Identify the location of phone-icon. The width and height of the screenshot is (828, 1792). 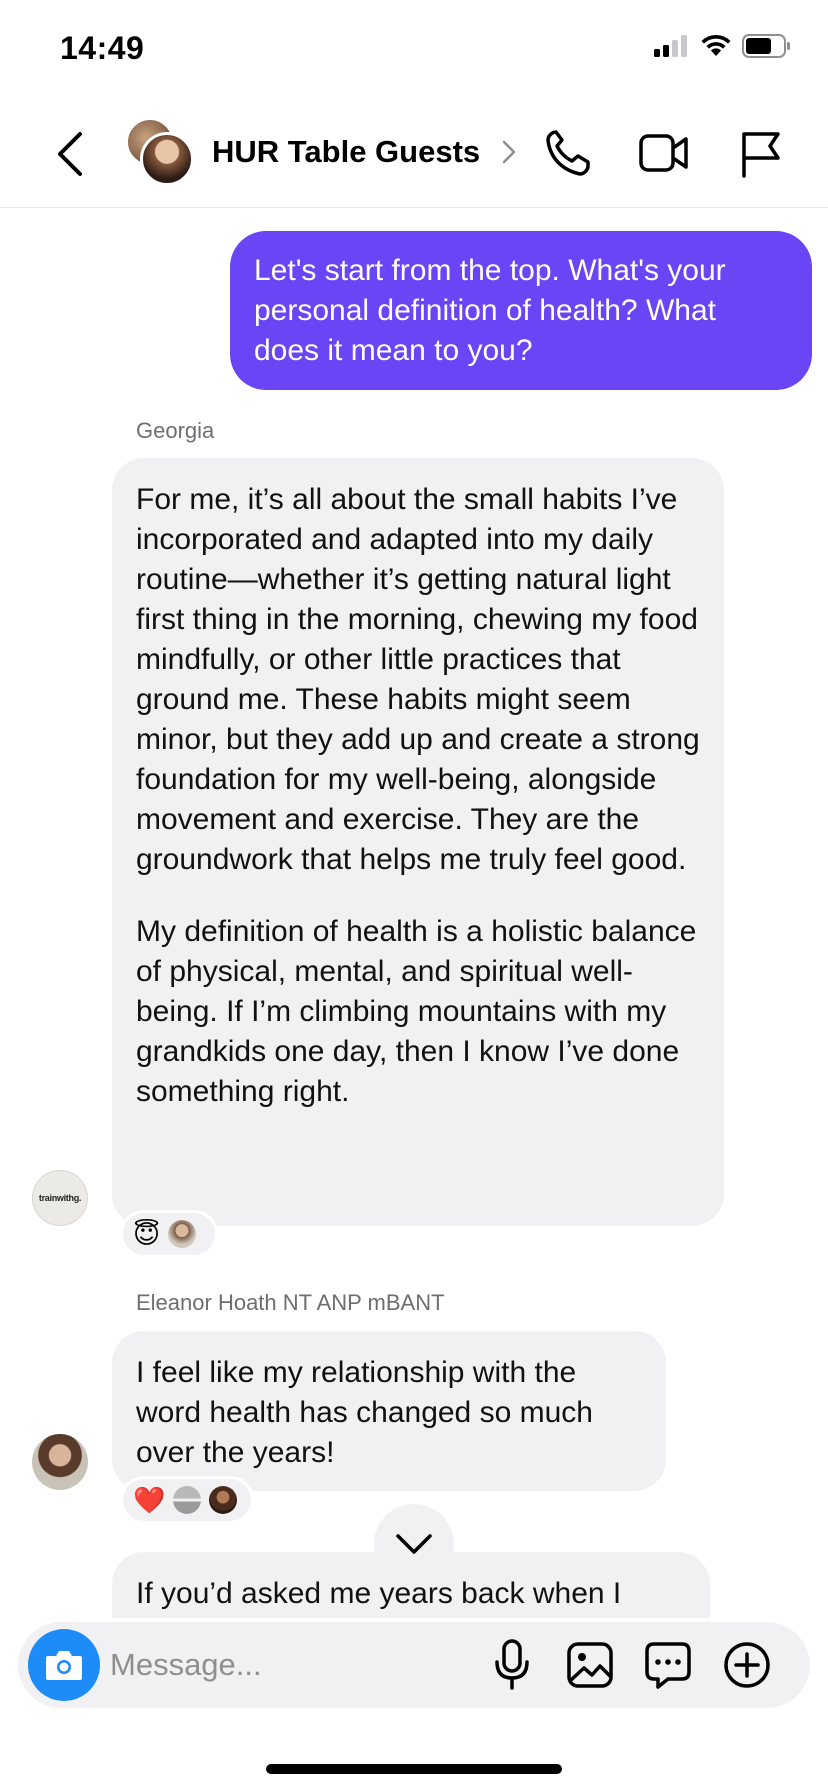
(568, 153).